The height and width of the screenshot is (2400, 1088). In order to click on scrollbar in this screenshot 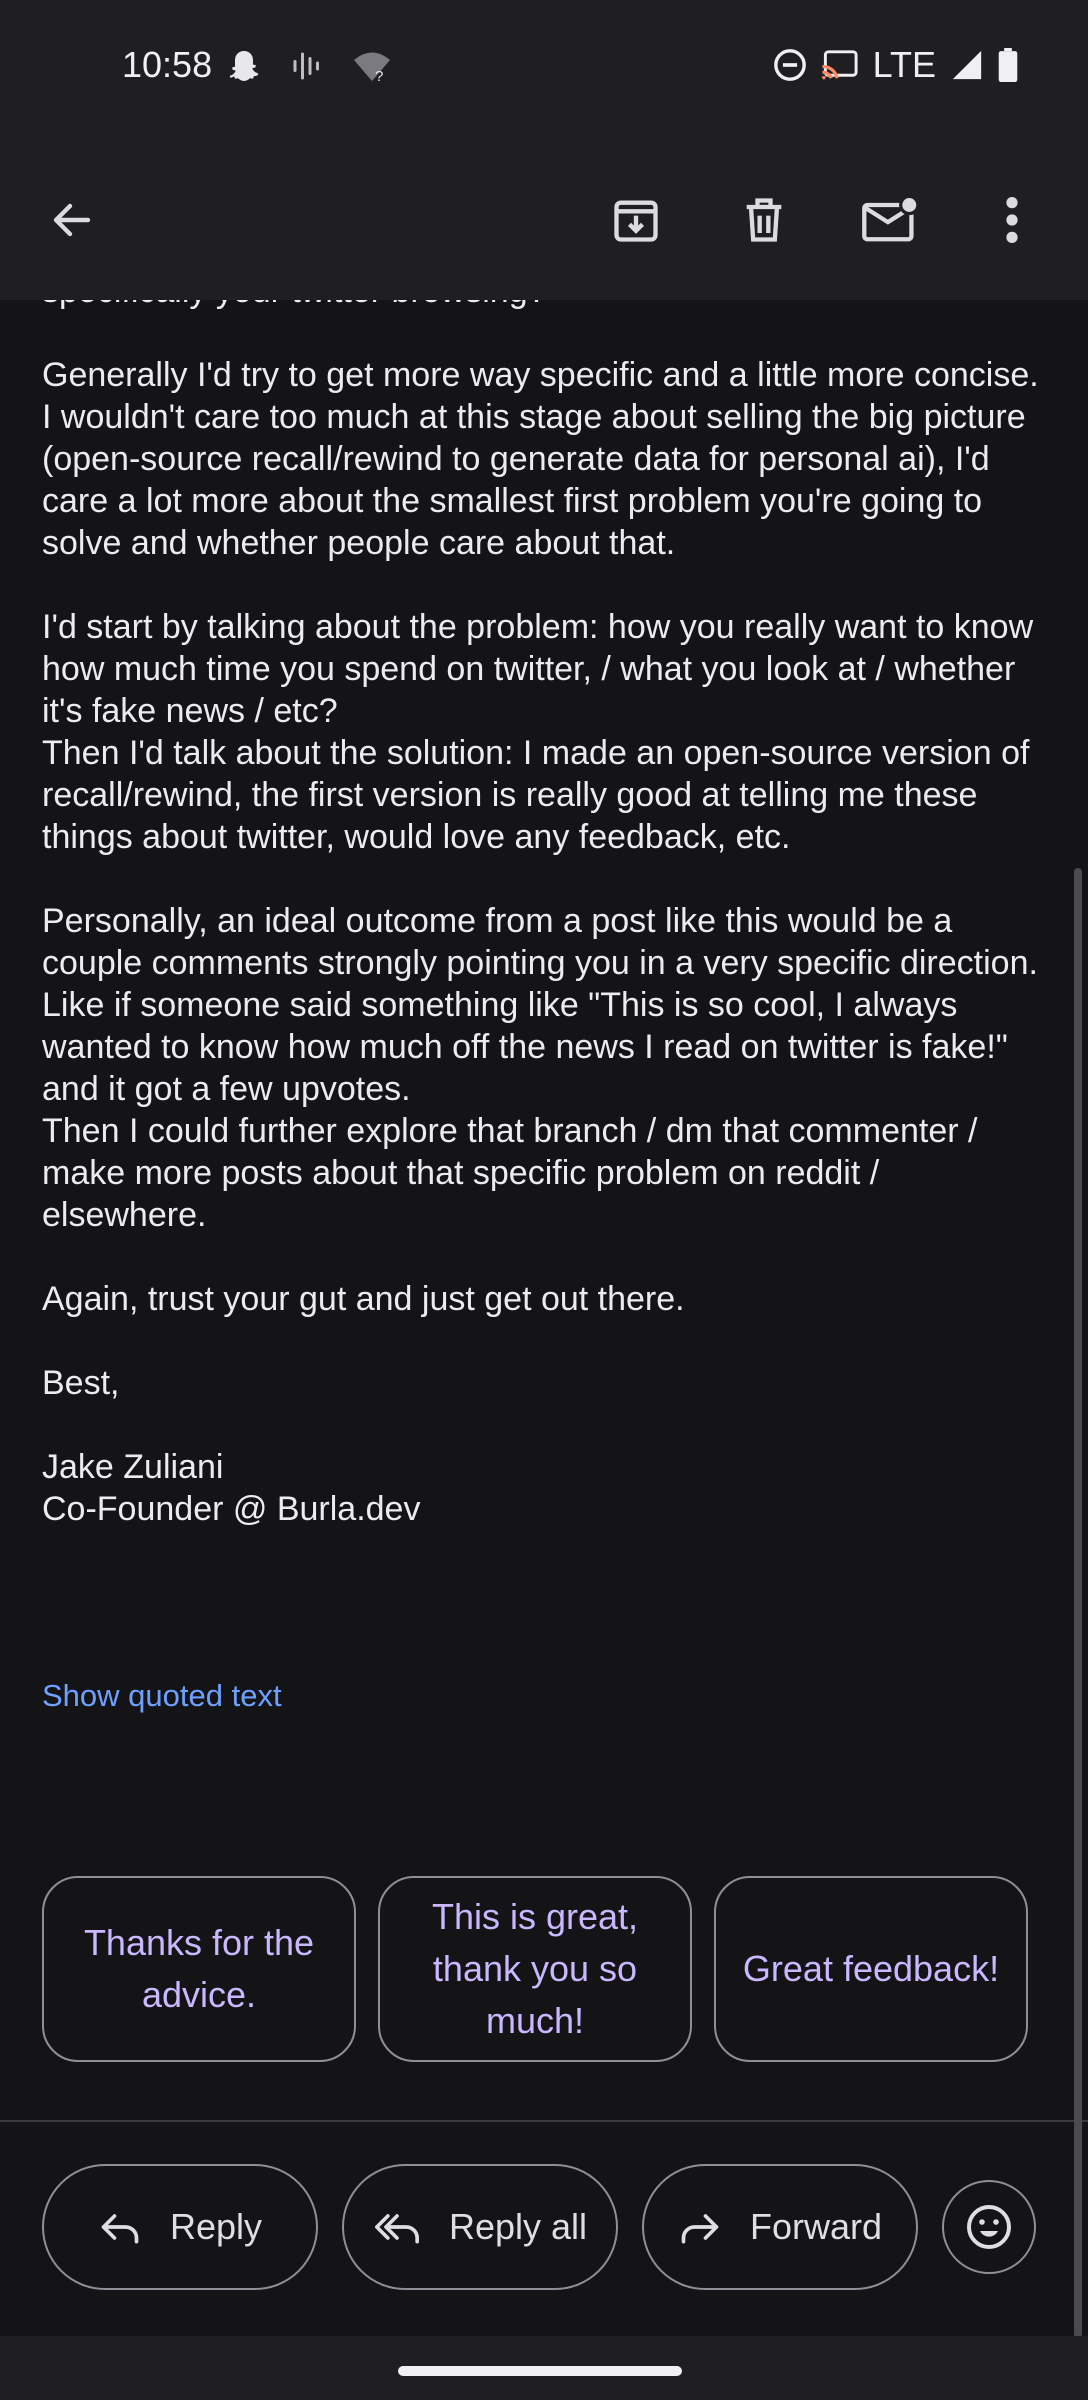, I will do `click(1078, 1603)`.